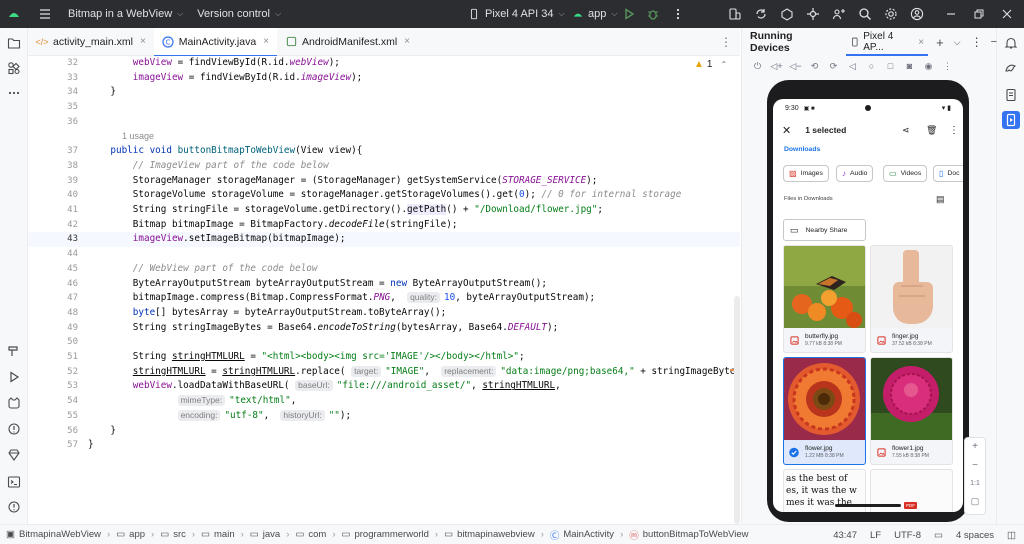  I want to click on tab-android-manifest: AndroidManifest.xml ×, so click(347, 42).